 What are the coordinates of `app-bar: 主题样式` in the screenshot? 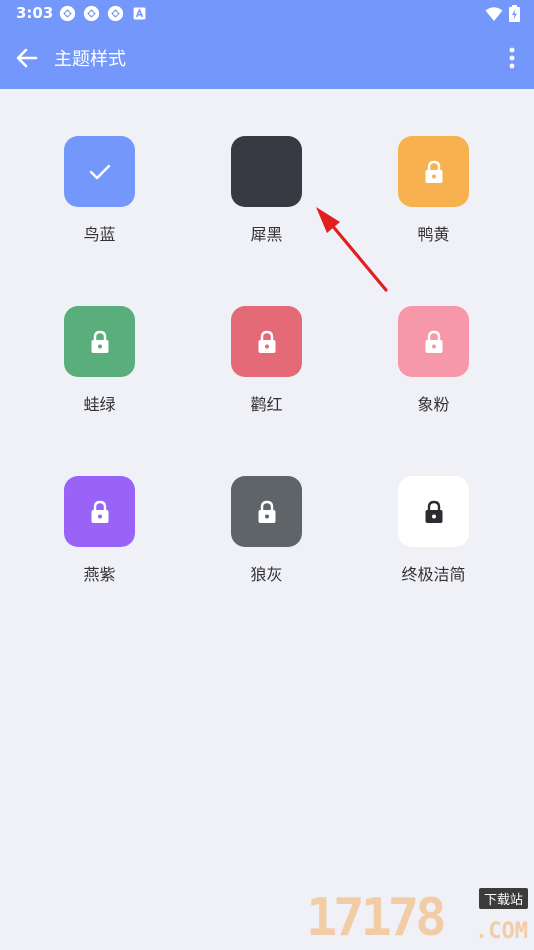 It's located at (267, 58).